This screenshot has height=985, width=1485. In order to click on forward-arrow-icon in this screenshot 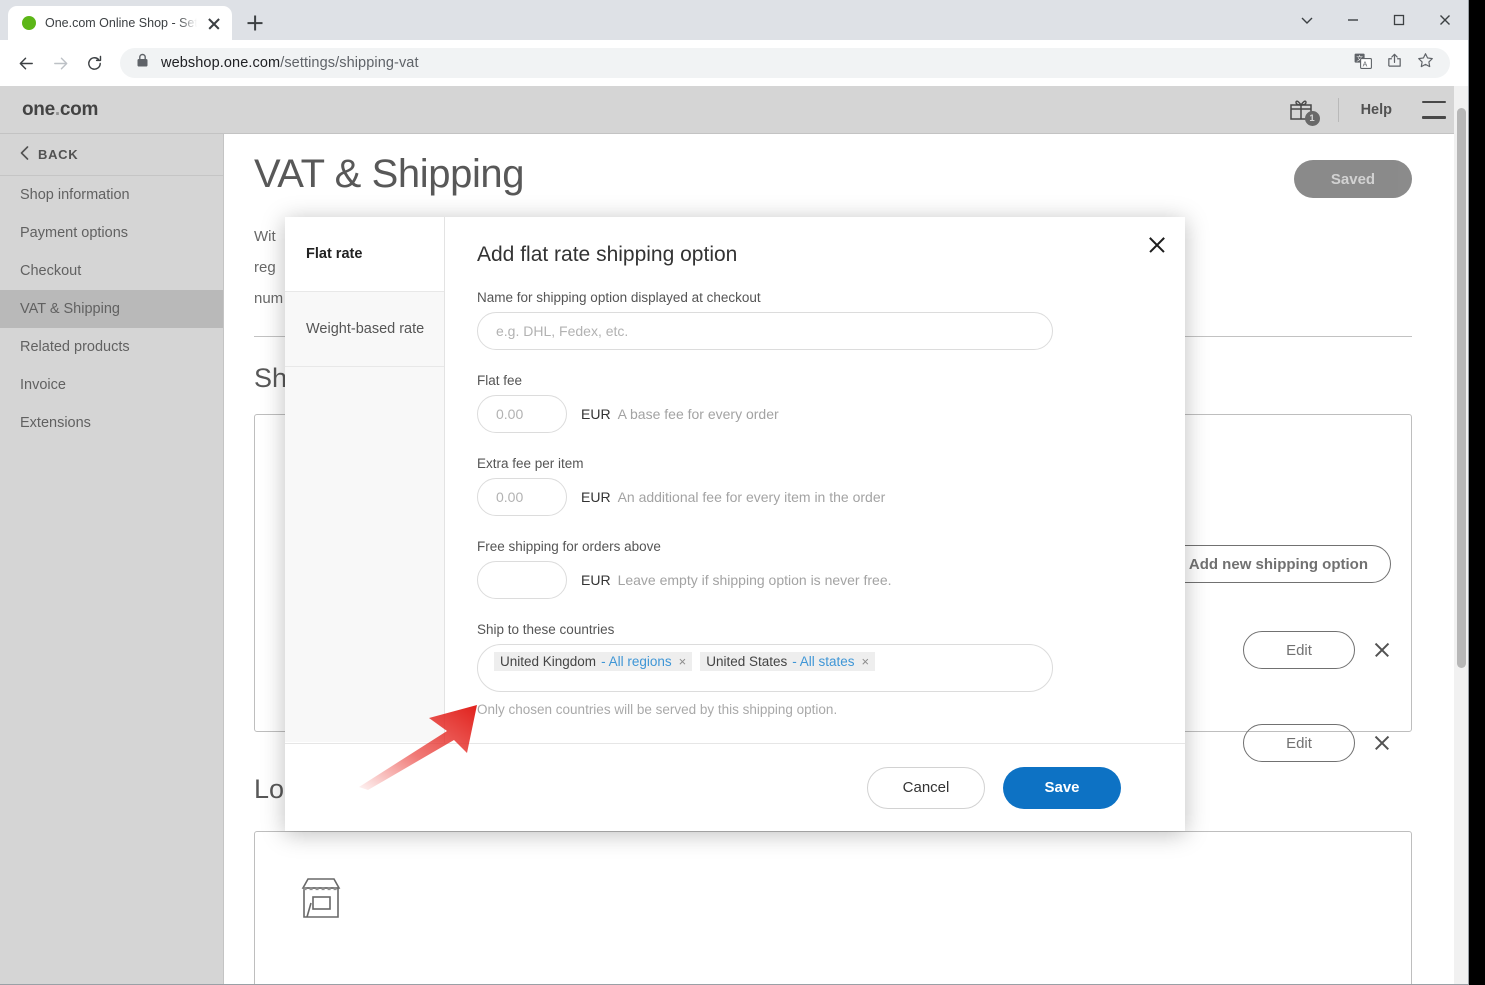, I will do `click(60, 63)`.